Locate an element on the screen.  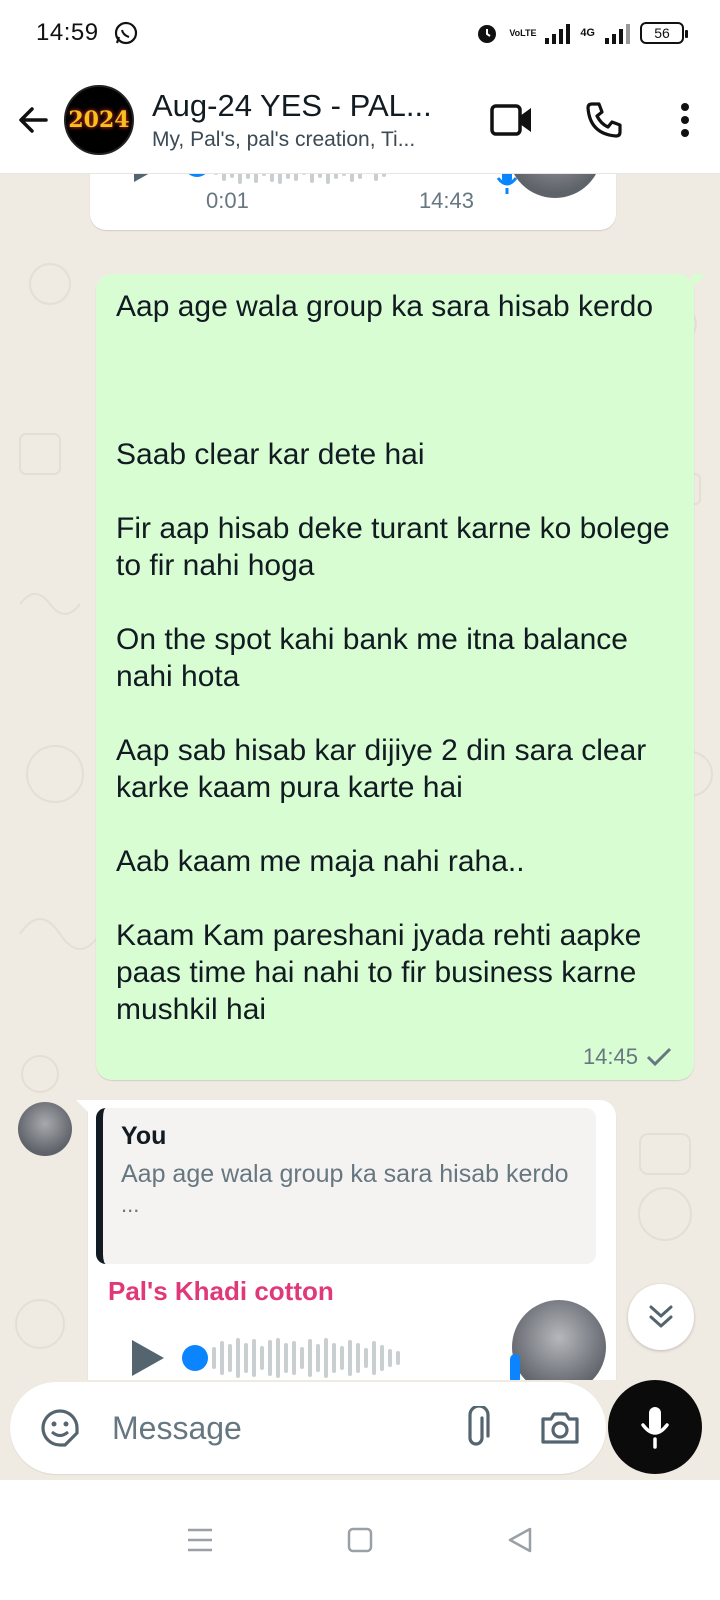
sender-name: Pal's Khadi cotton is located at coordinates (221, 1291).